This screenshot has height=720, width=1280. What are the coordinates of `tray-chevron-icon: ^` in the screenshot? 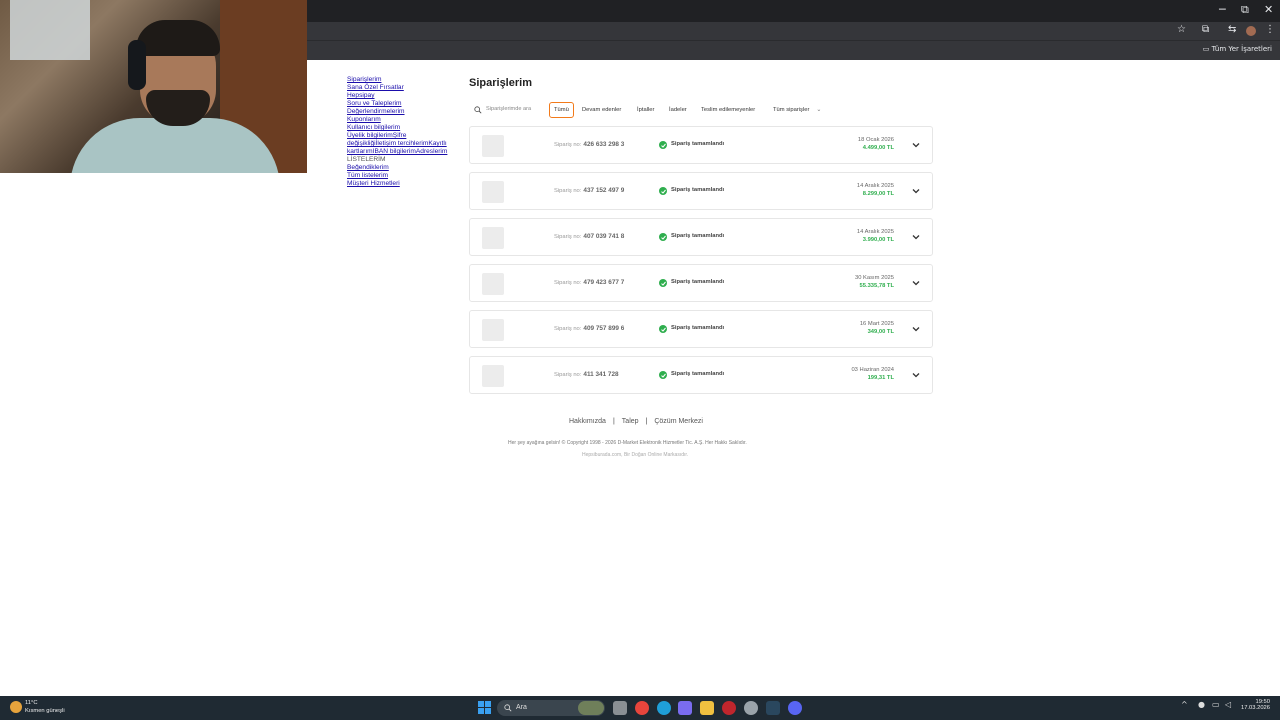 It's located at (1184, 704).